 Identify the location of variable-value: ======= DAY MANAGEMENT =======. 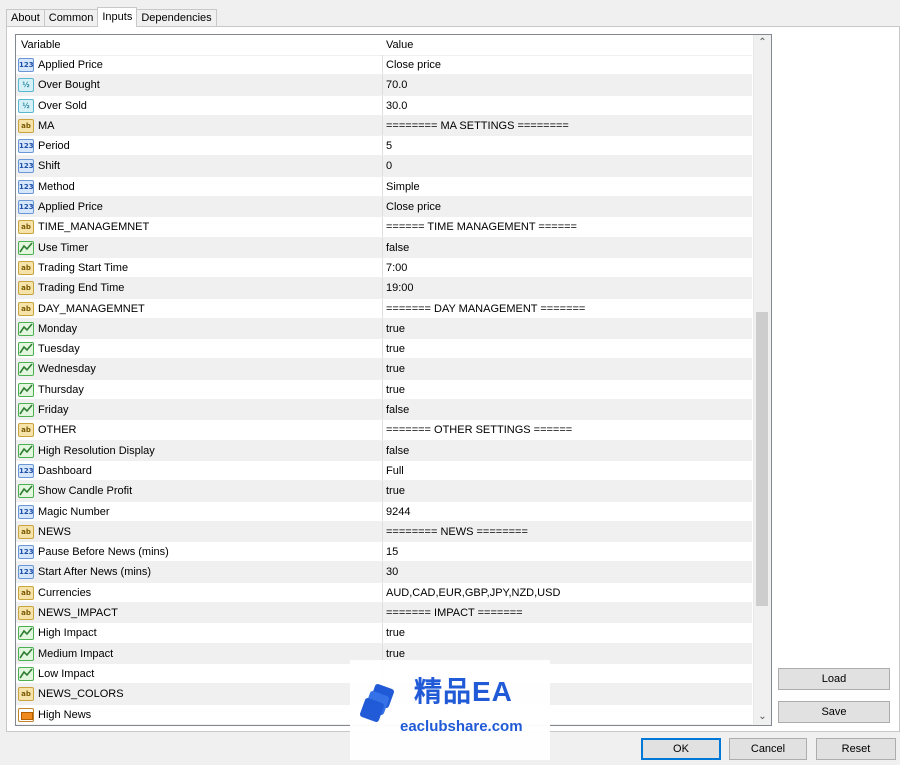
(485, 309).